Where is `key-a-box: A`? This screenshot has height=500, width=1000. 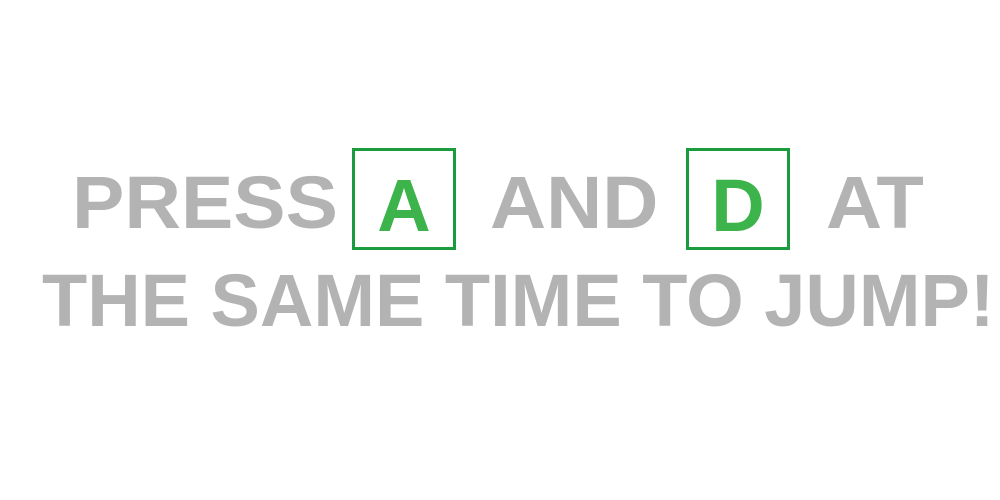 key-a-box: A is located at coordinates (404, 199).